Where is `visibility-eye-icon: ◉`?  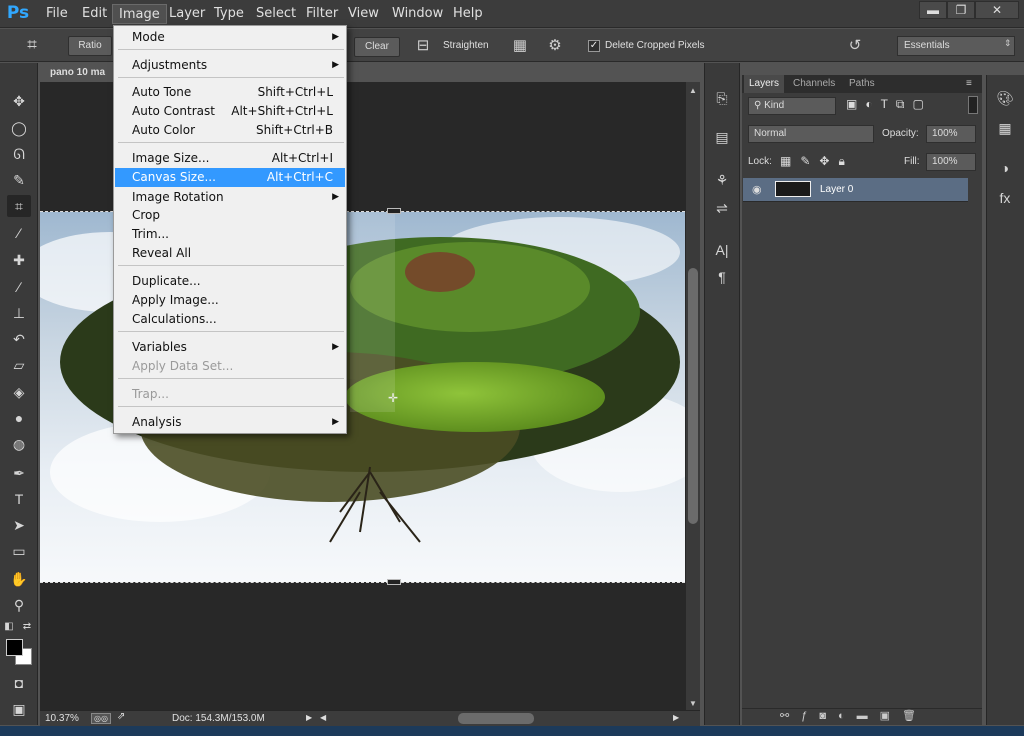
visibility-eye-icon: ◉ is located at coordinates (757, 189).